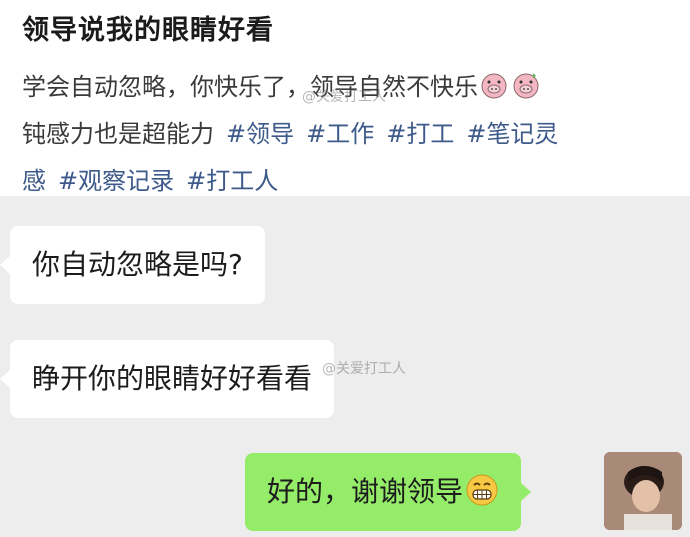 This screenshot has width=690, height=537. Describe the element at coordinates (148, 30) in the screenshot. I see `post-title: 领导说我的眼睛好看` at that location.